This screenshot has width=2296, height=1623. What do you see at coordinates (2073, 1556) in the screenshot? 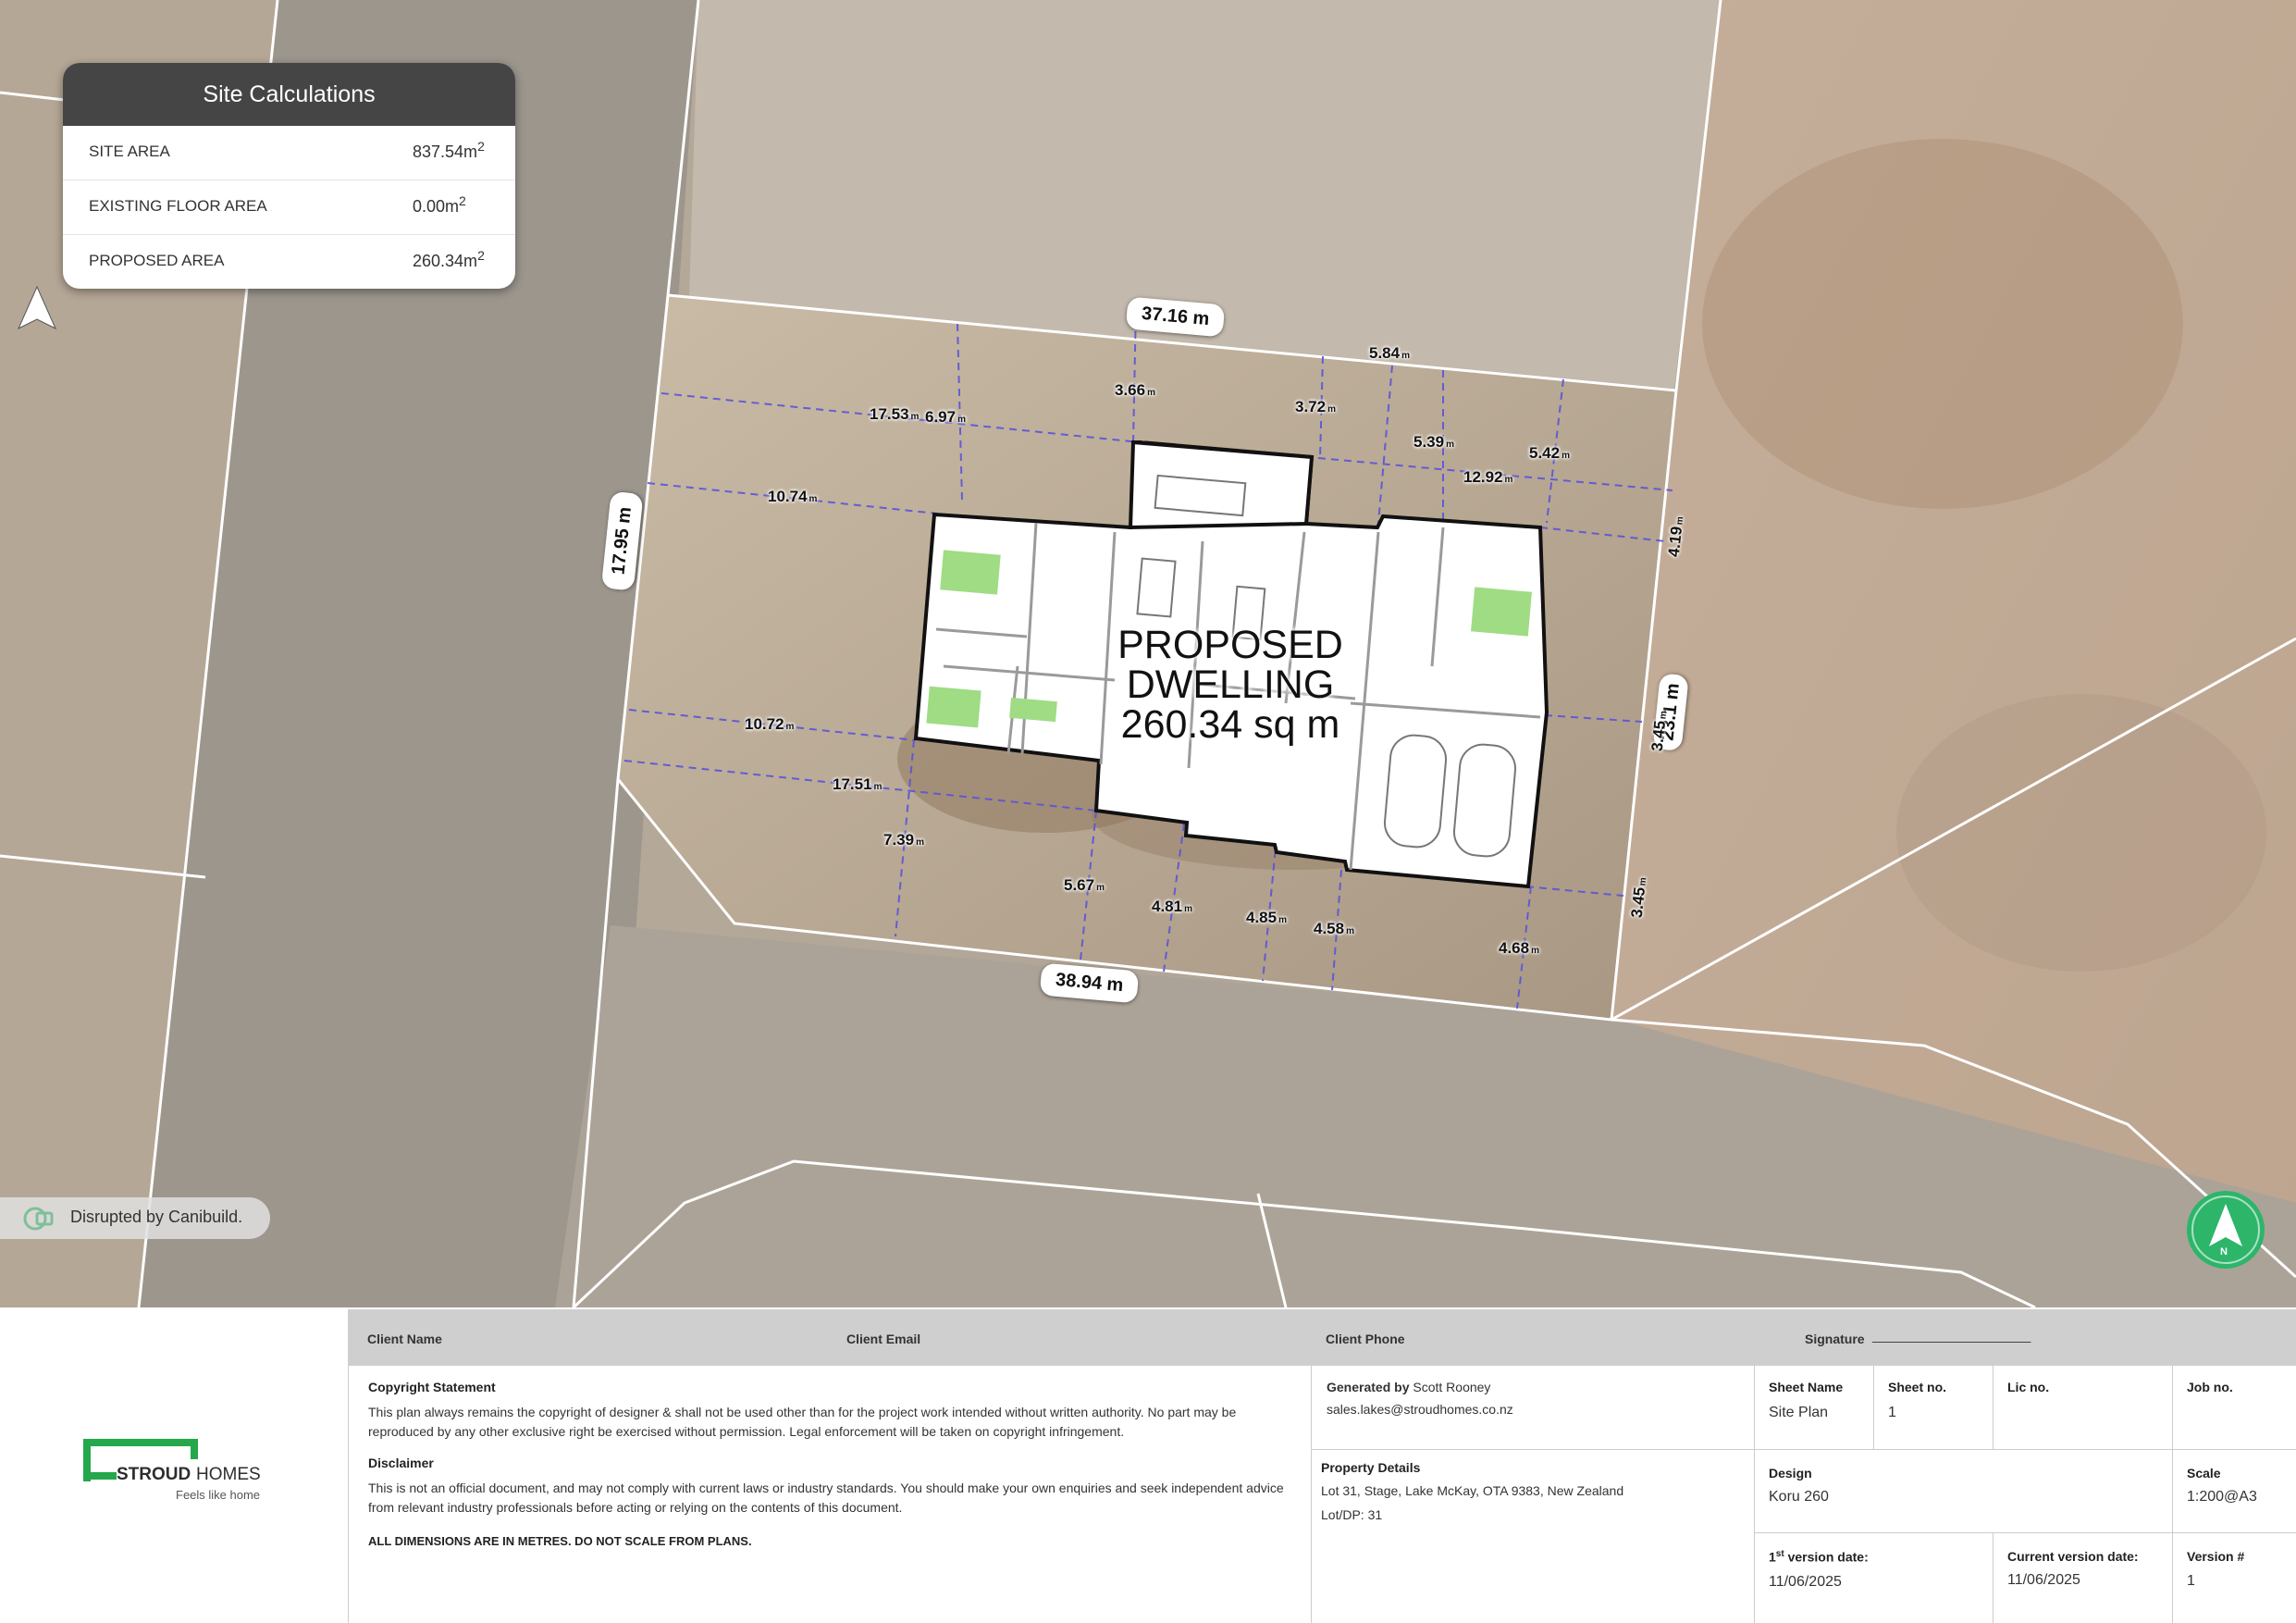
I see `current-version-label: Current version date:` at bounding box center [2073, 1556].